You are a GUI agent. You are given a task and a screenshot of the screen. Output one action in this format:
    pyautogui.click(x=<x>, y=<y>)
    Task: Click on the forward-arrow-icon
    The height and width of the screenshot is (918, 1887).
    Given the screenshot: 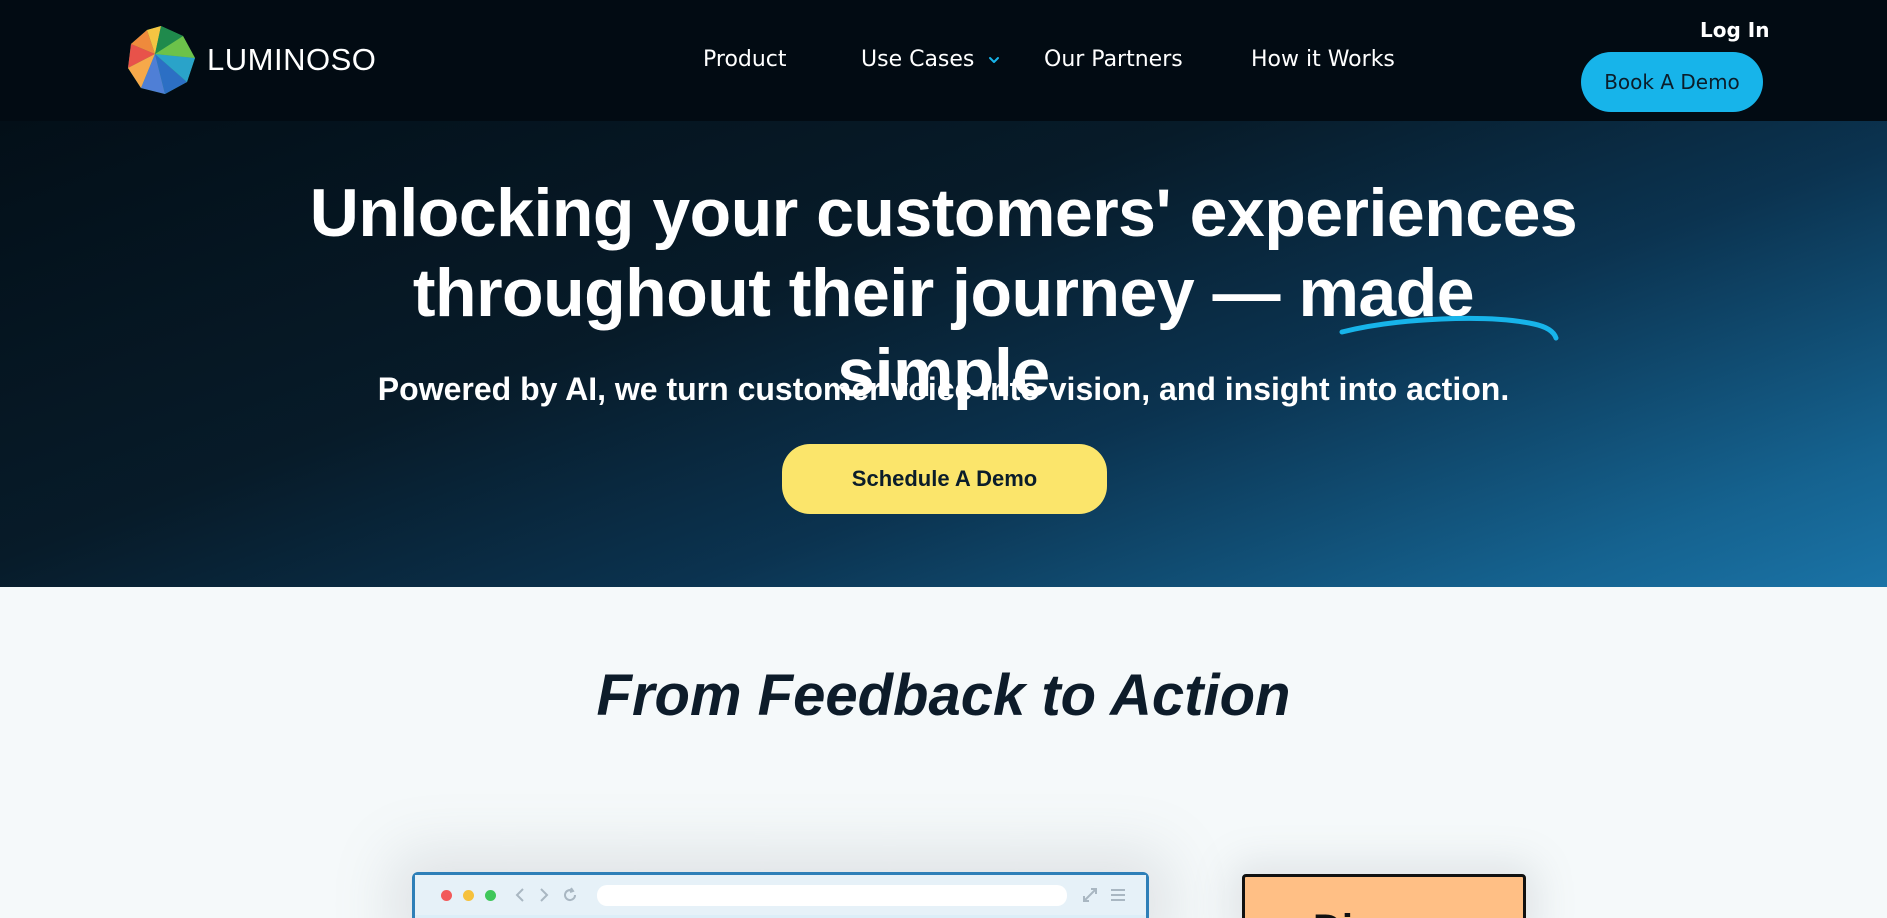 What is the action you would take?
    pyautogui.click(x=544, y=895)
    